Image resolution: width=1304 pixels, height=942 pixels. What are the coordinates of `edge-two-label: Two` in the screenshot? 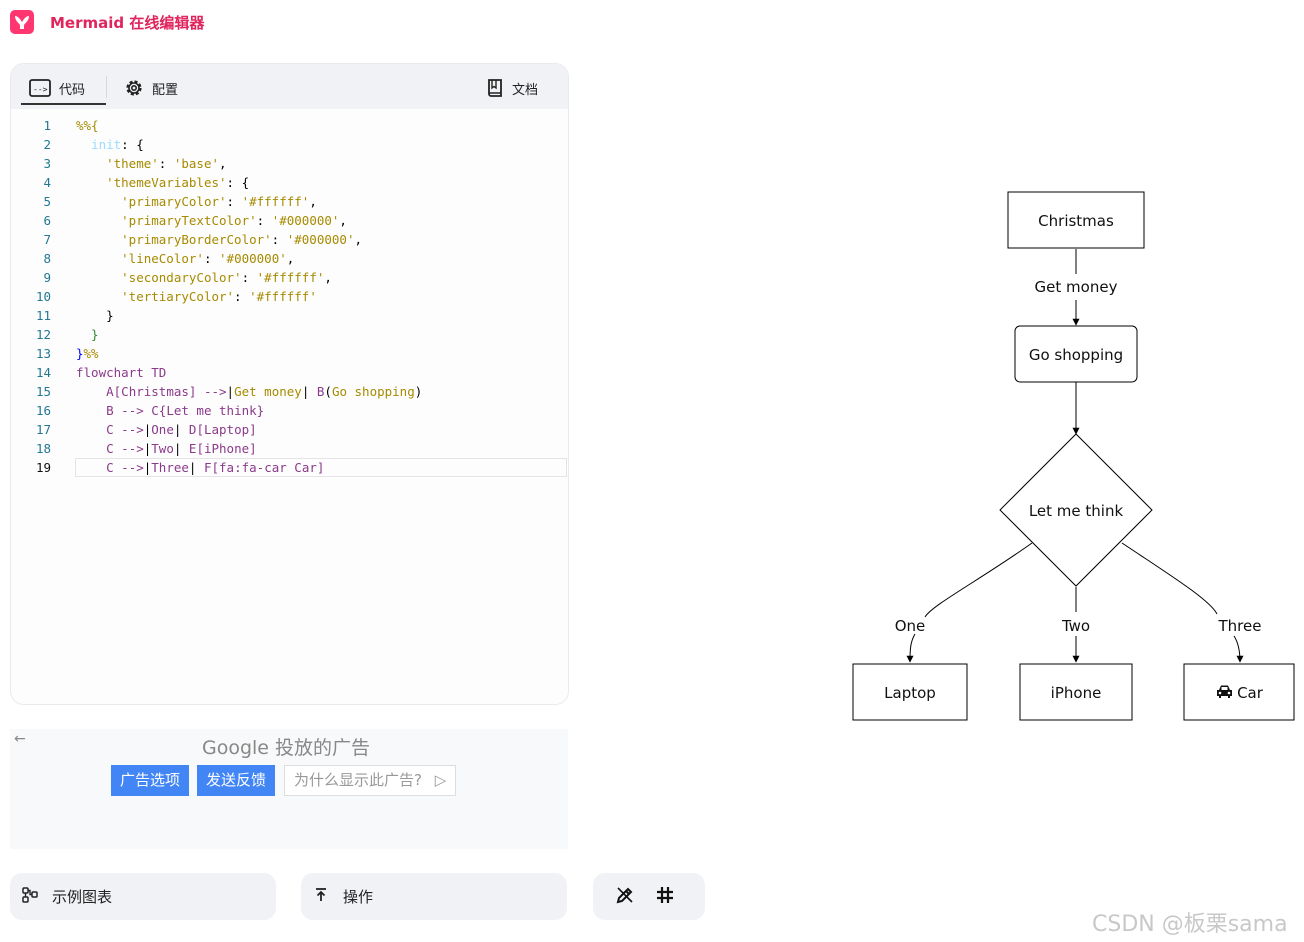 It's located at (1075, 626).